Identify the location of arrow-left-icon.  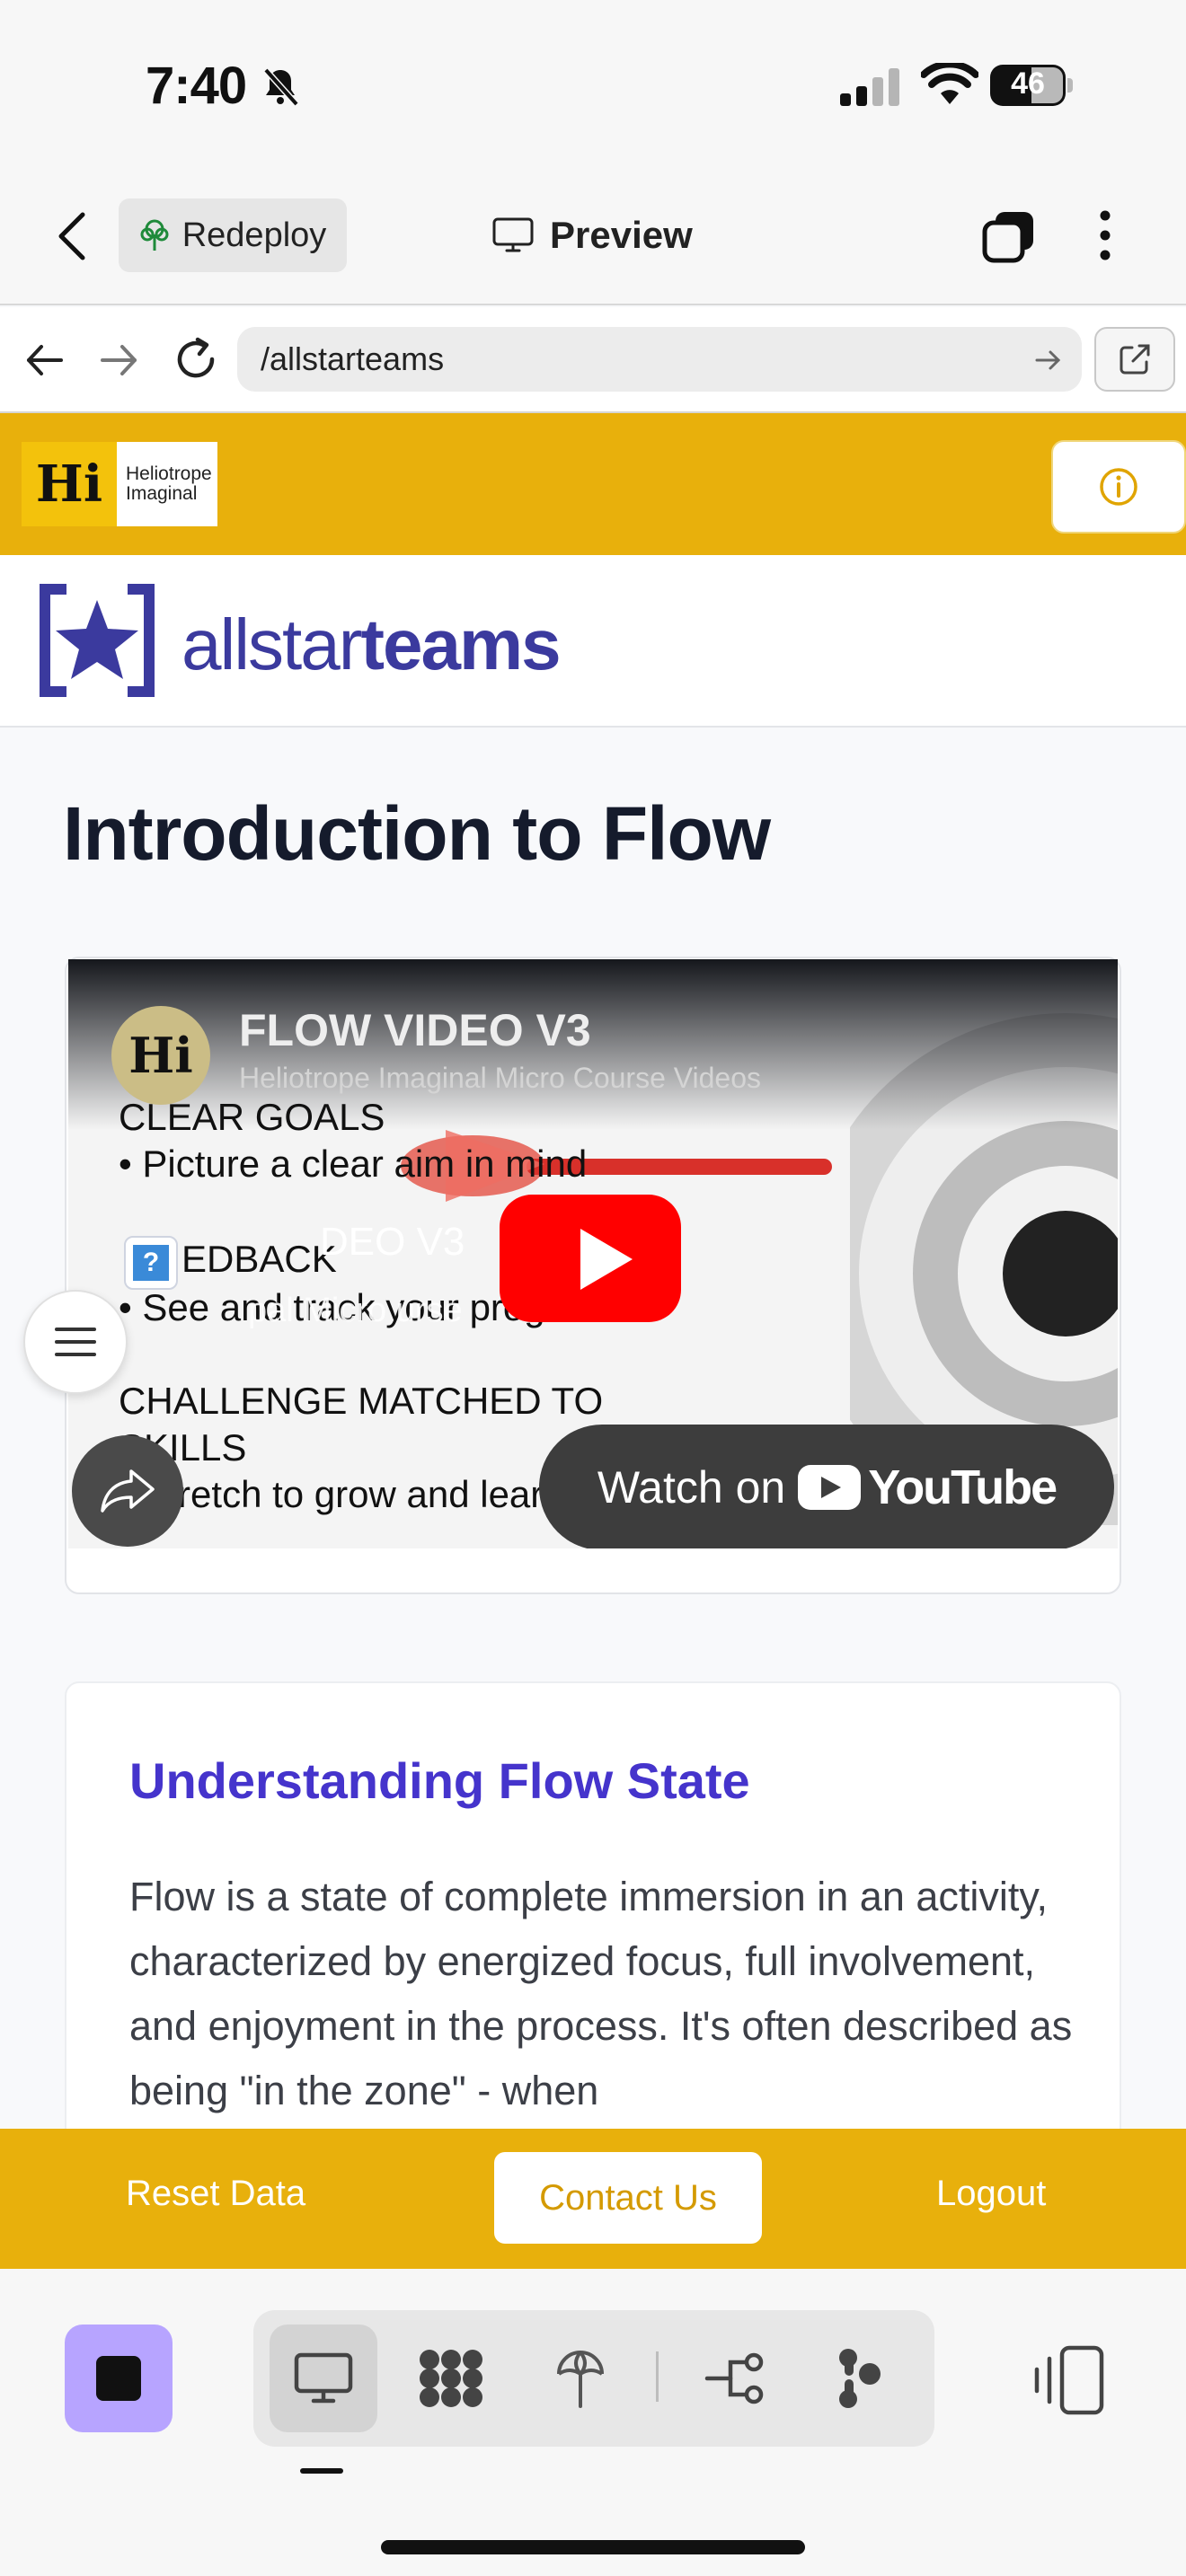
(45, 360).